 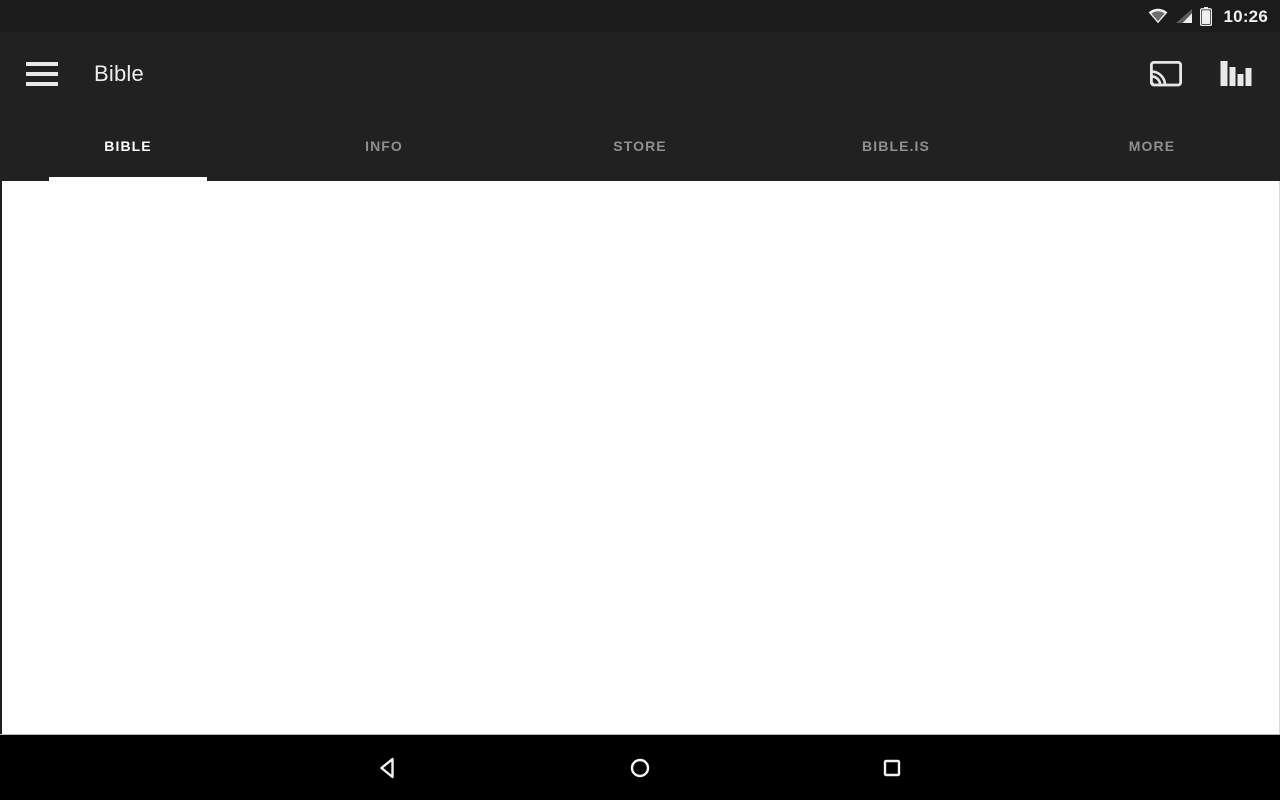 I want to click on chromecast-icon, so click(x=1166, y=73).